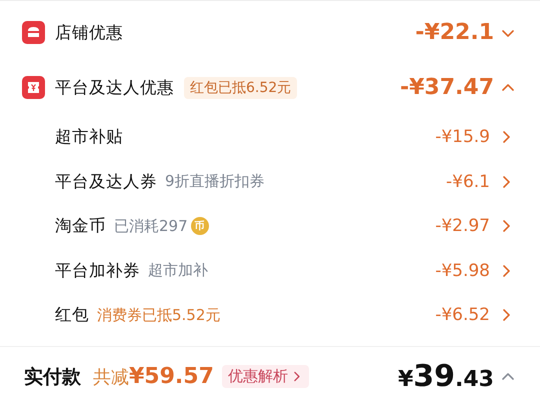 This screenshot has height=407, width=540. Describe the element at coordinates (72, 315) in the screenshot. I see `discount-label: 红包` at that location.